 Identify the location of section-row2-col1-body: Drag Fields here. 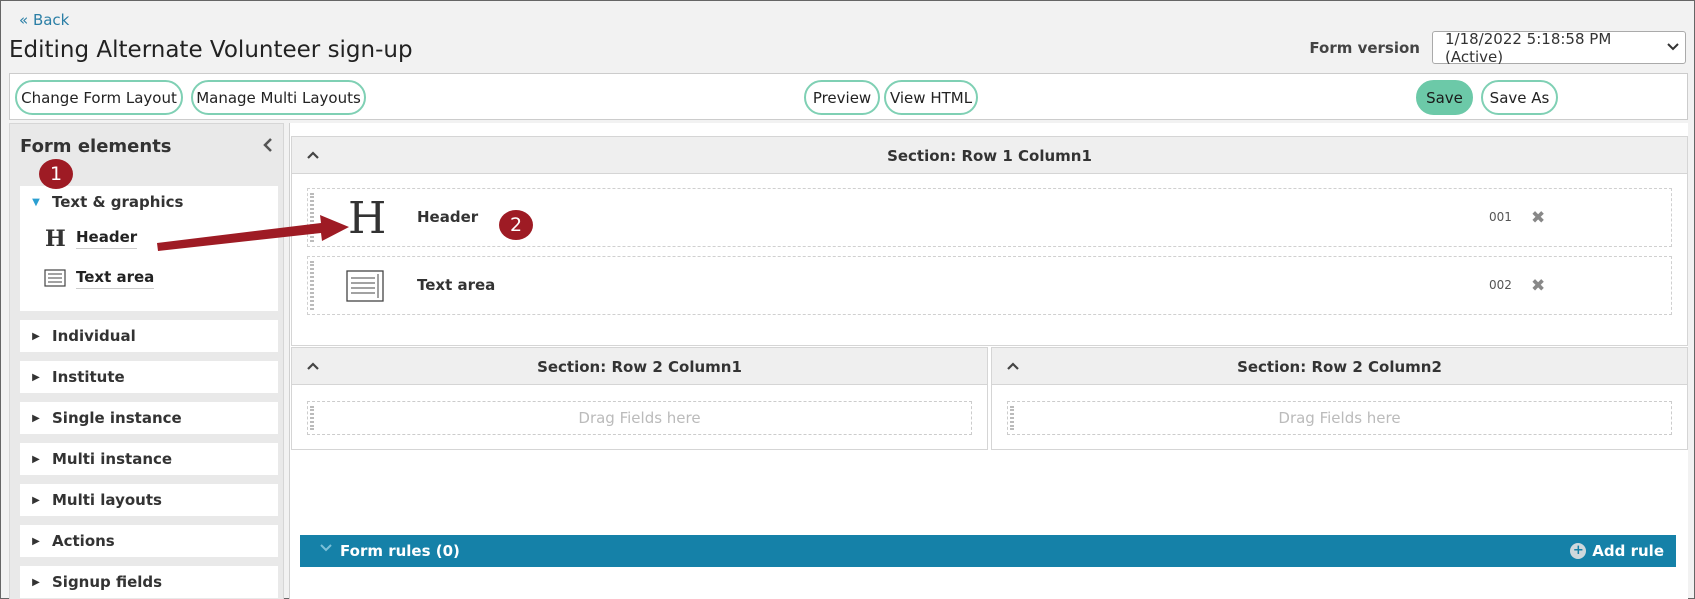
(639, 417).